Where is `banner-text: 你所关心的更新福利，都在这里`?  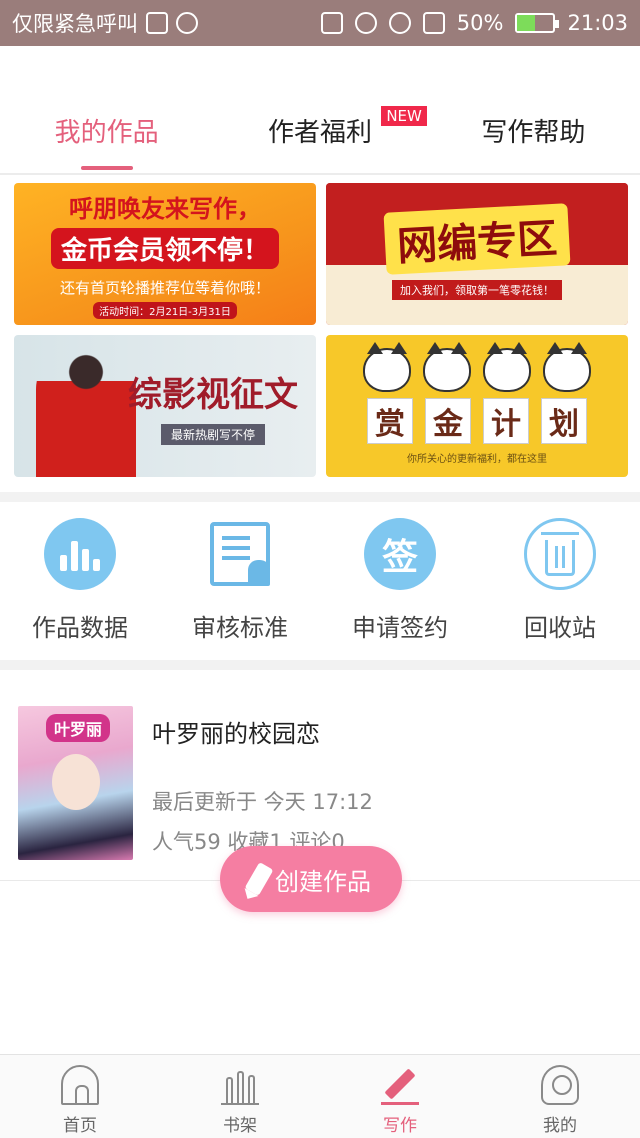
banner-text: 你所关心的更新福利，都在这里 is located at coordinates (477, 459).